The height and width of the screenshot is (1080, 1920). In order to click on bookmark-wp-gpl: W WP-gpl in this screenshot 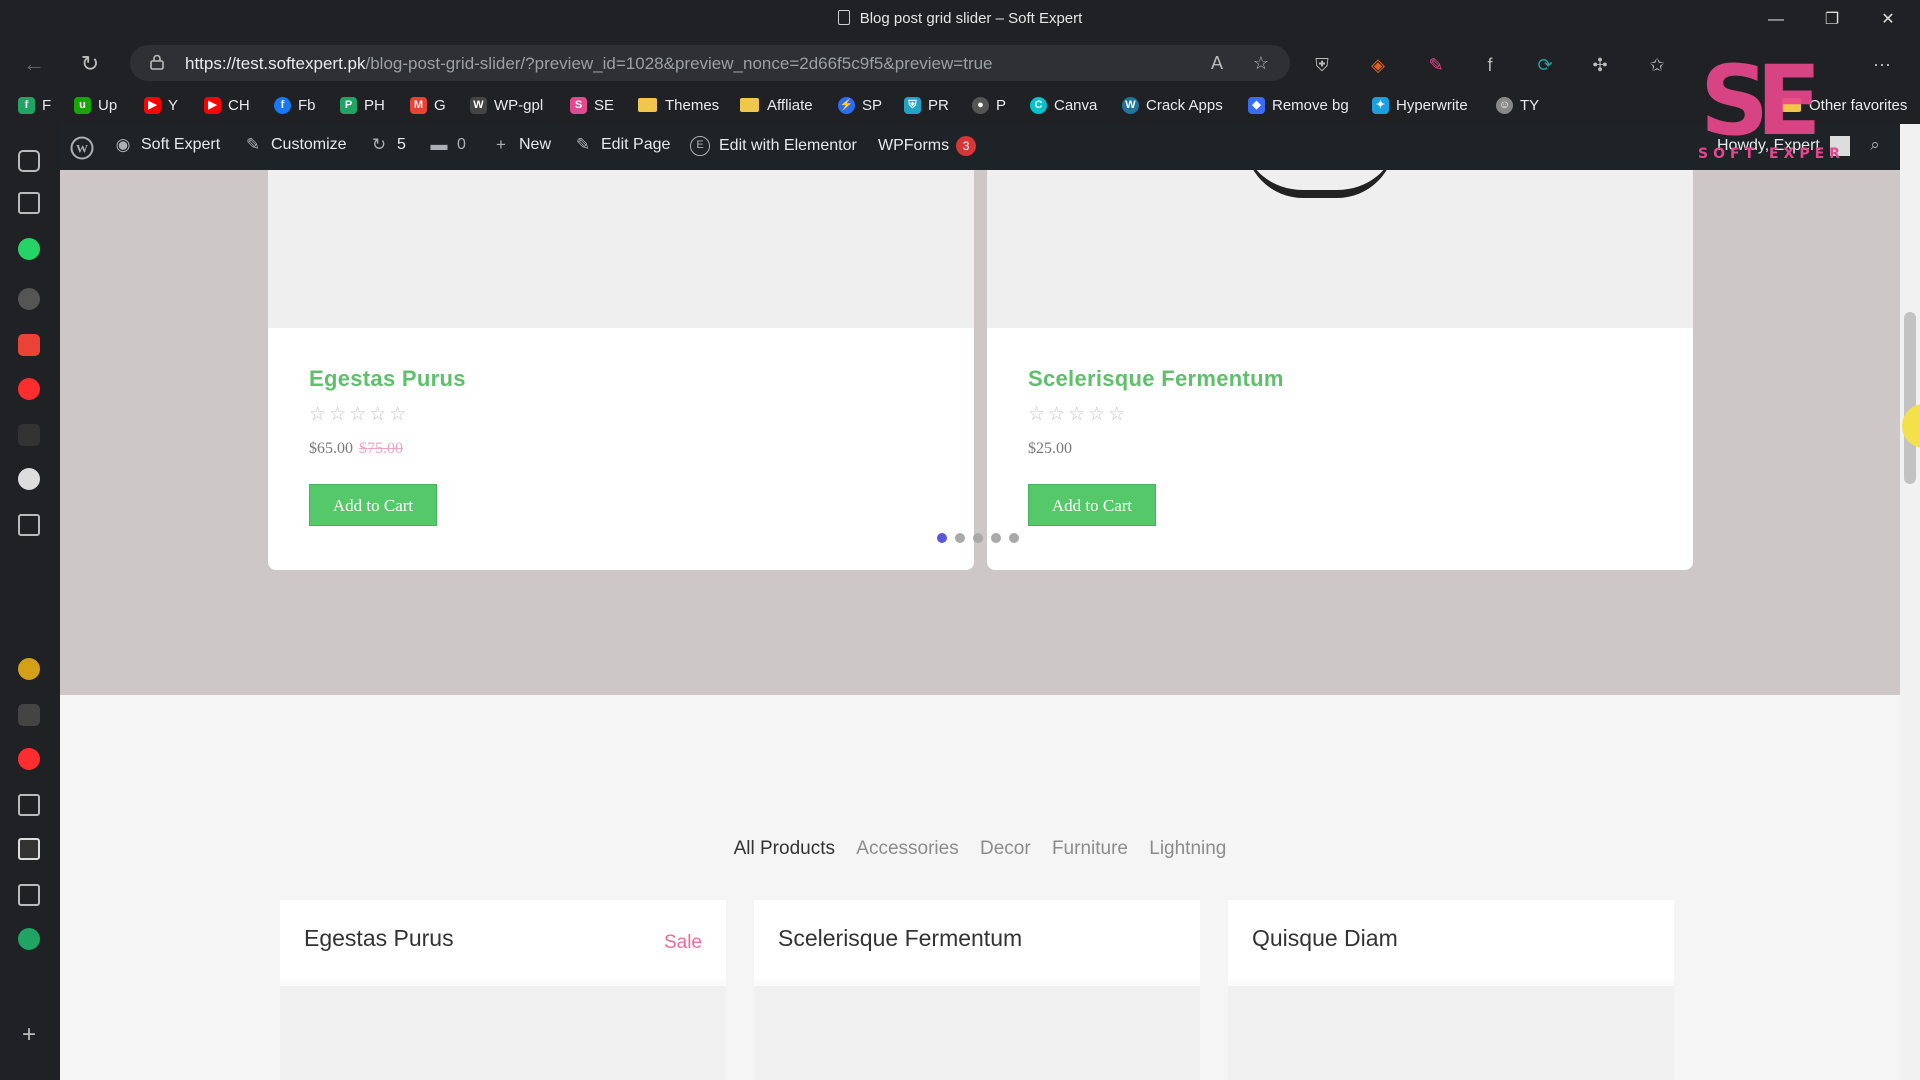, I will do `click(506, 105)`.